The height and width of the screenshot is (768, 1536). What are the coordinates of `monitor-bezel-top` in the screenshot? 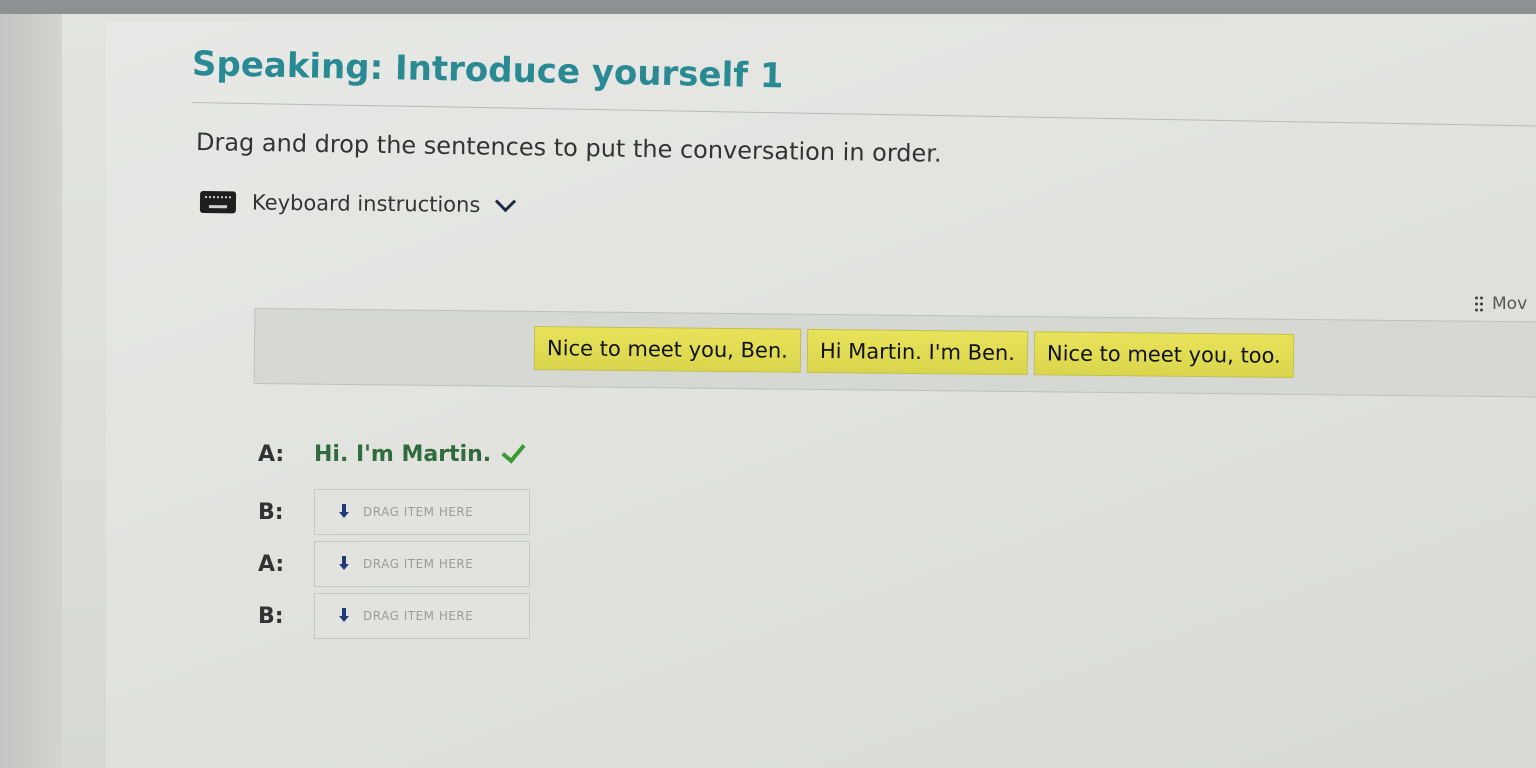 It's located at (768, 7).